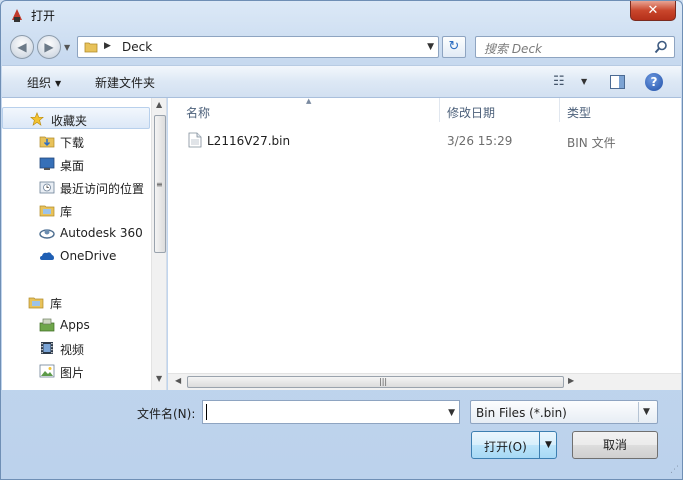 The image size is (683, 480). I want to click on forward-button: ▶, so click(49, 47).